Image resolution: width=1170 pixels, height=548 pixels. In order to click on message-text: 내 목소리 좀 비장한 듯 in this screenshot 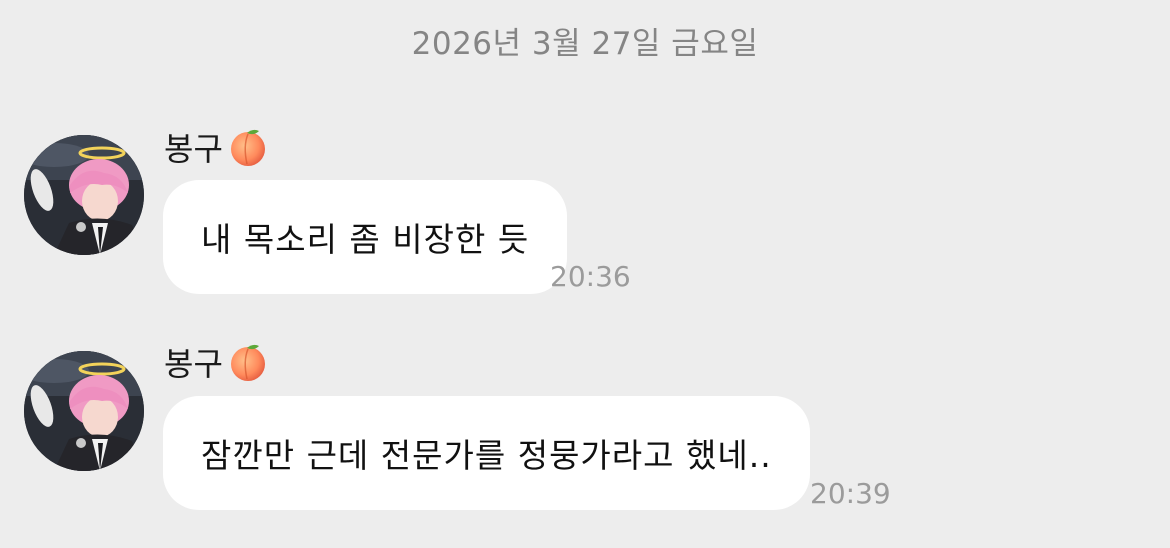, I will do `click(365, 239)`.